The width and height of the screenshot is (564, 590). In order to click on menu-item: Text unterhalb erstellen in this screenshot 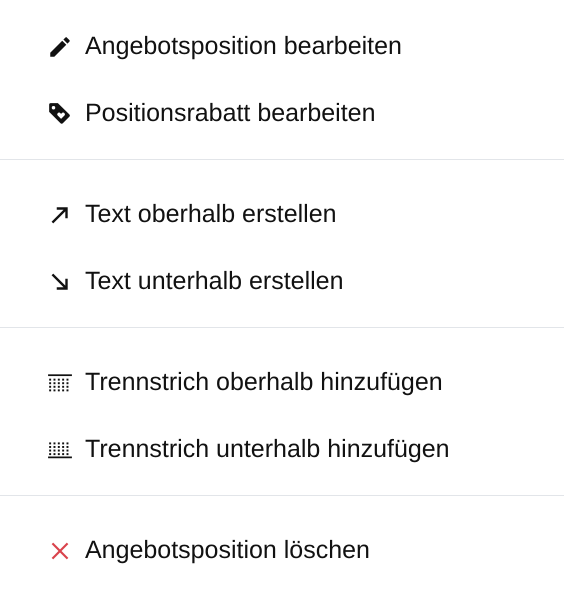, I will do `click(282, 281)`.